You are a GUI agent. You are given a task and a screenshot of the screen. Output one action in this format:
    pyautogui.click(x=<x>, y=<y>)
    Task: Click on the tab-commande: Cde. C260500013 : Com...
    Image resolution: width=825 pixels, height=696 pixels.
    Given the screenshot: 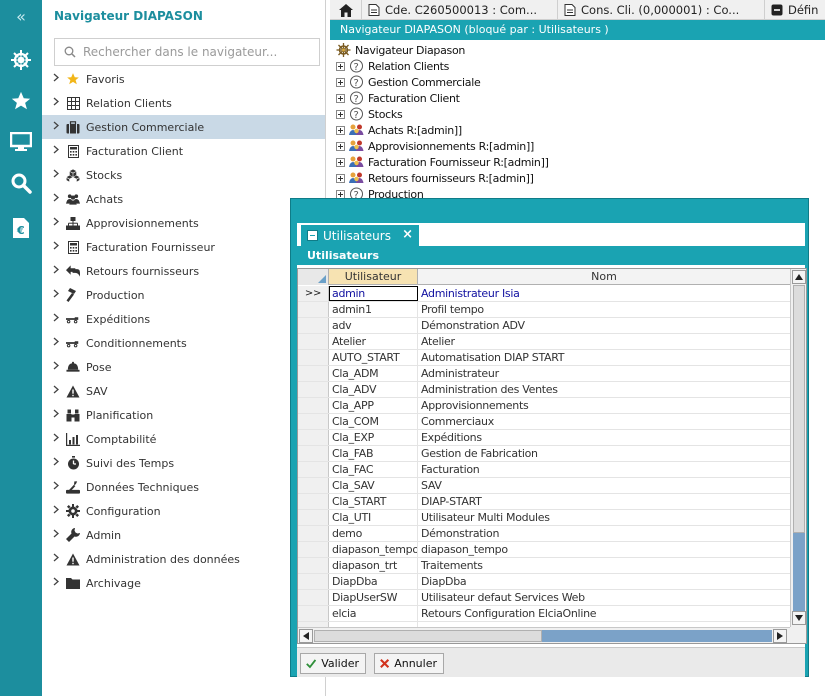 What is the action you would take?
    pyautogui.click(x=460, y=10)
    